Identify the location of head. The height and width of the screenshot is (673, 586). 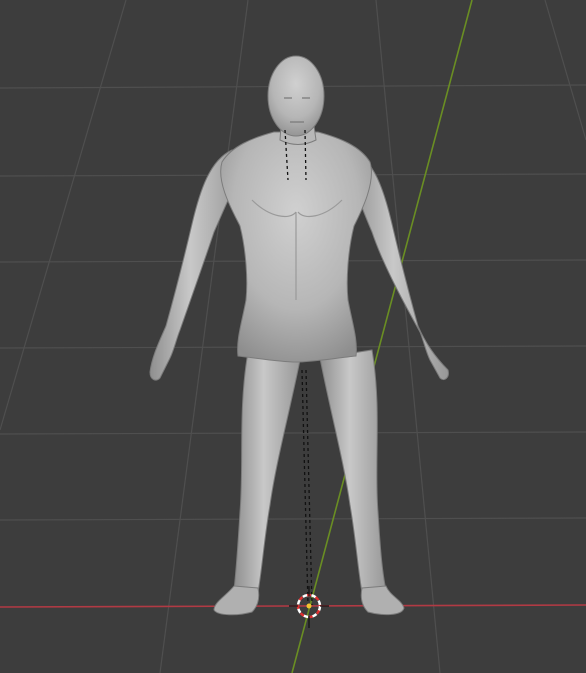
(296, 96).